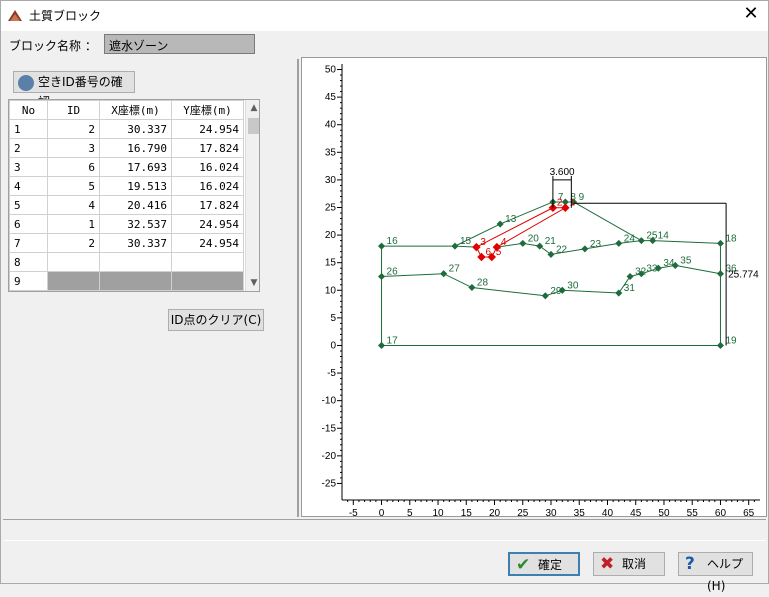  What do you see at coordinates (664, 236) in the screenshot?
I see `section-point-label: 14` at bounding box center [664, 236].